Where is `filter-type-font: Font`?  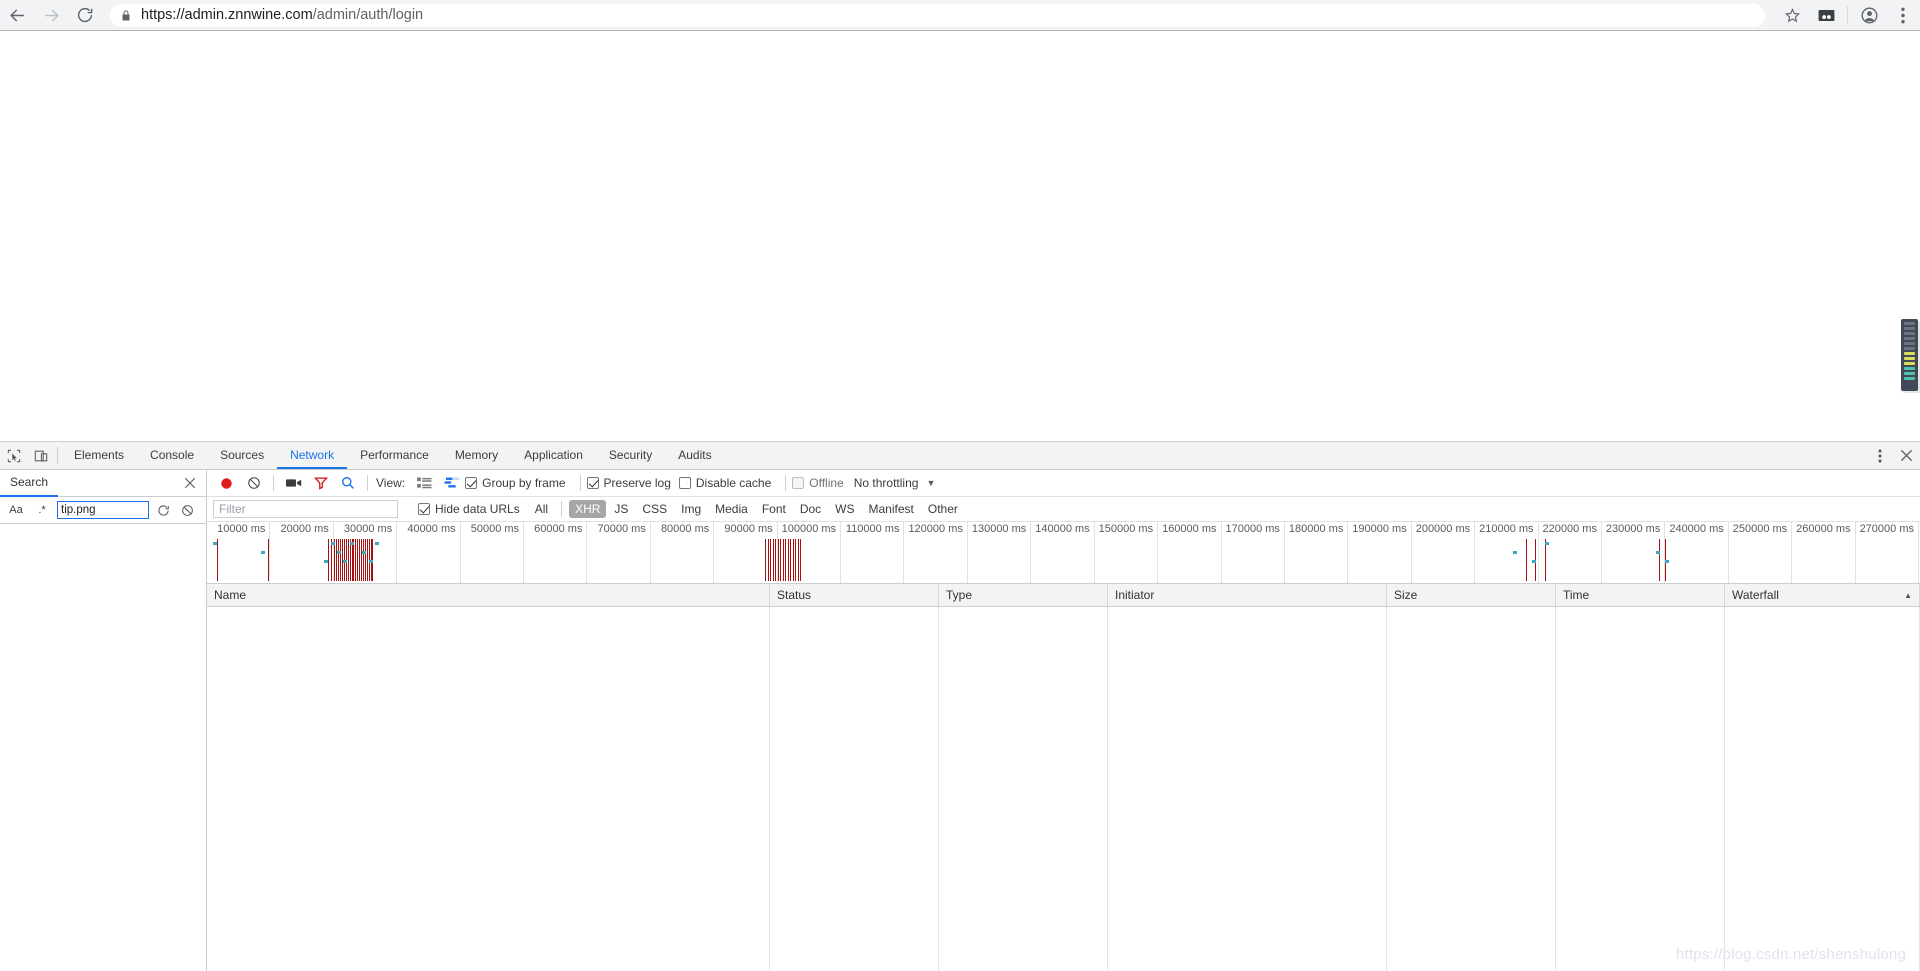
filter-type-font: Font is located at coordinates (774, 509).